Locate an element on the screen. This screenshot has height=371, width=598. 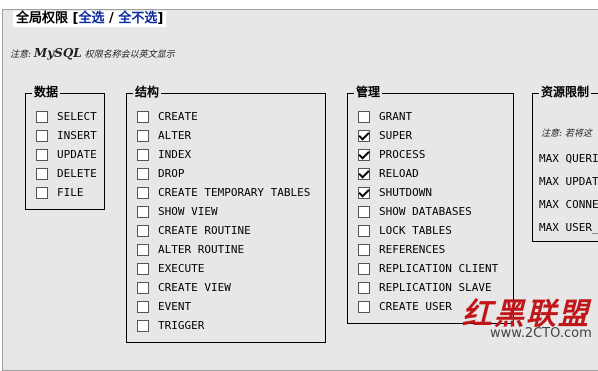
select-all-link: 全选 is located at coordinates (92, 18).